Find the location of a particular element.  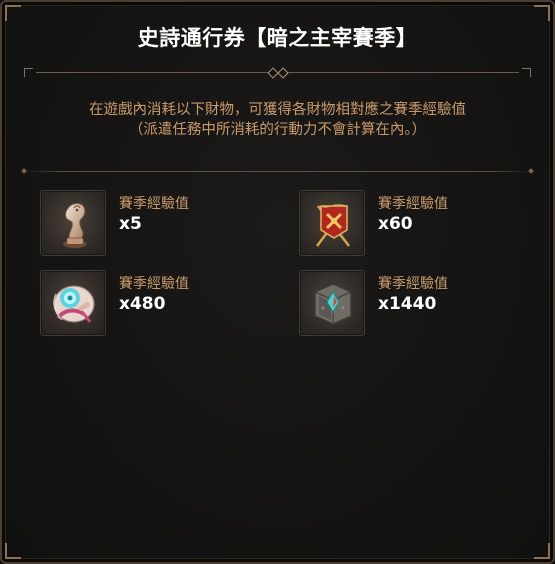

header-divider is located at coordinates (277, 73).